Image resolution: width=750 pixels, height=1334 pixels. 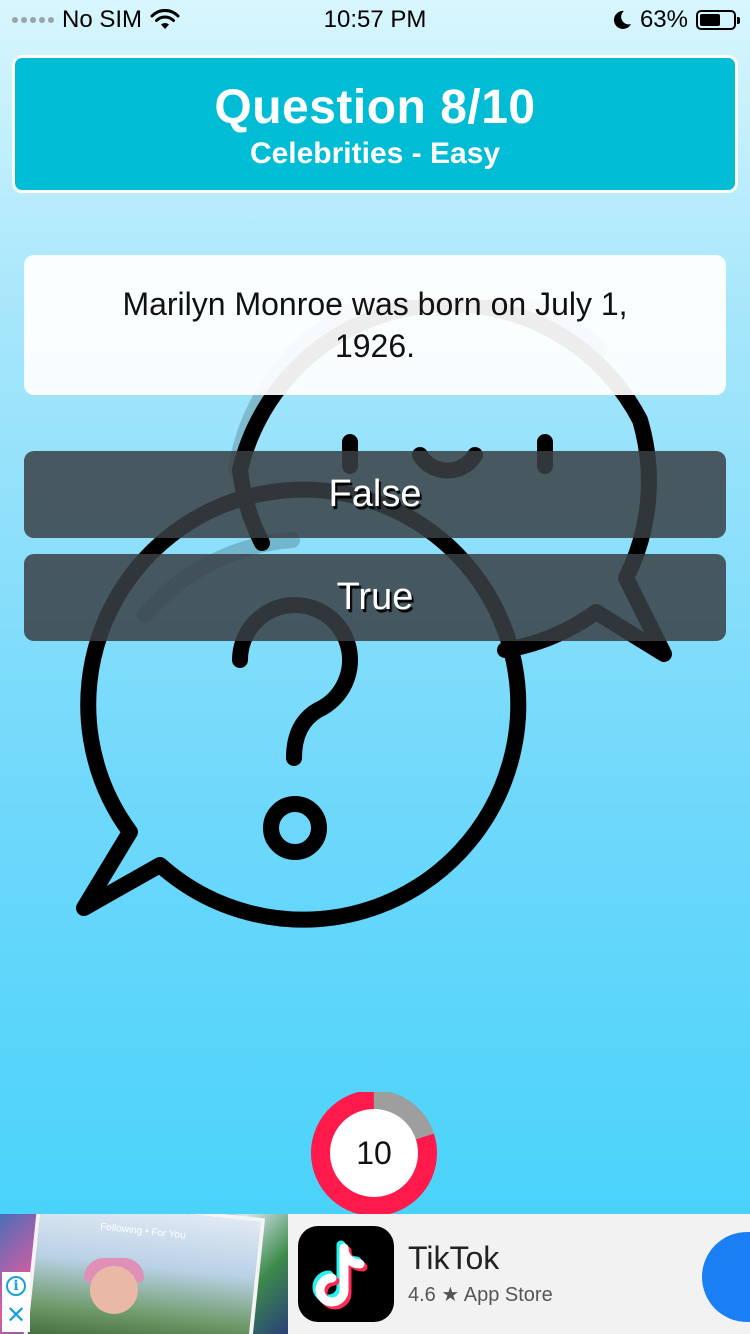 I want to click on info-icon: i, so click(x=16, y=1286).